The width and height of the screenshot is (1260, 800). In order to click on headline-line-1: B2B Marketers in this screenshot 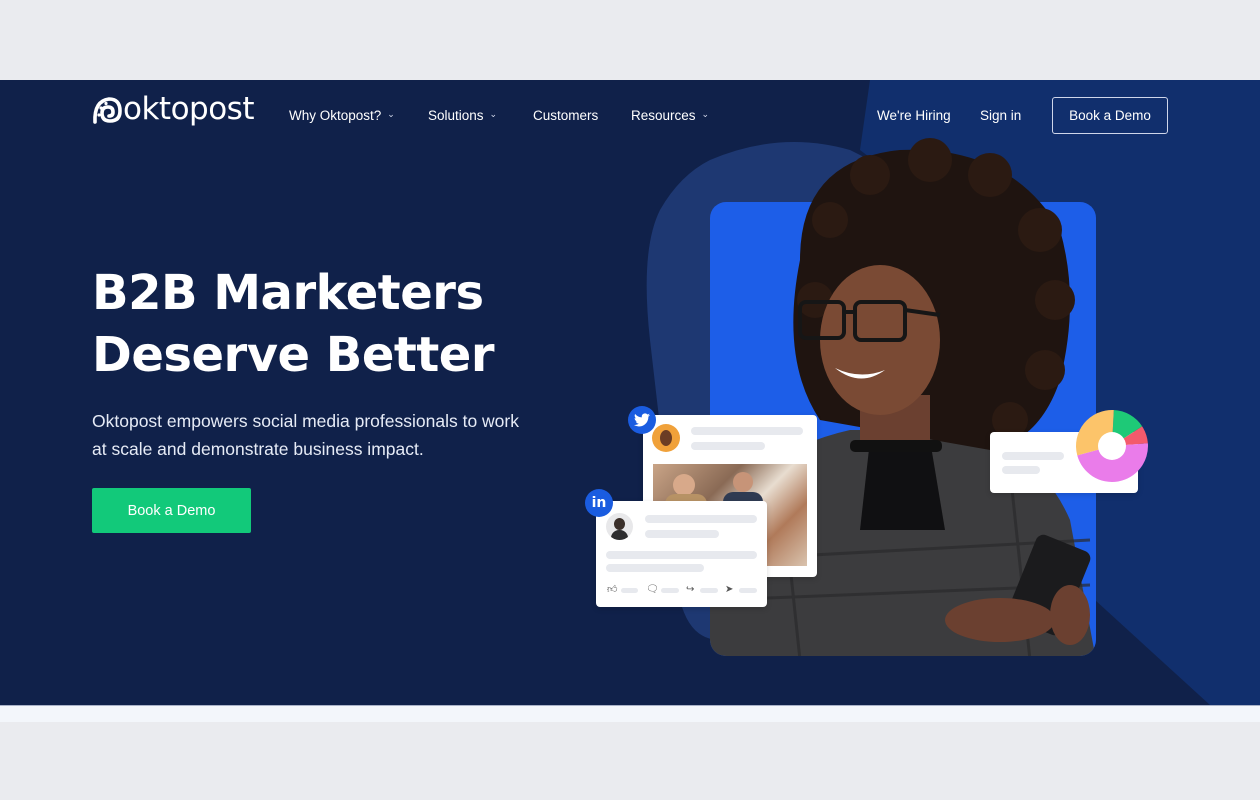, I will do `click(288, 293)`.